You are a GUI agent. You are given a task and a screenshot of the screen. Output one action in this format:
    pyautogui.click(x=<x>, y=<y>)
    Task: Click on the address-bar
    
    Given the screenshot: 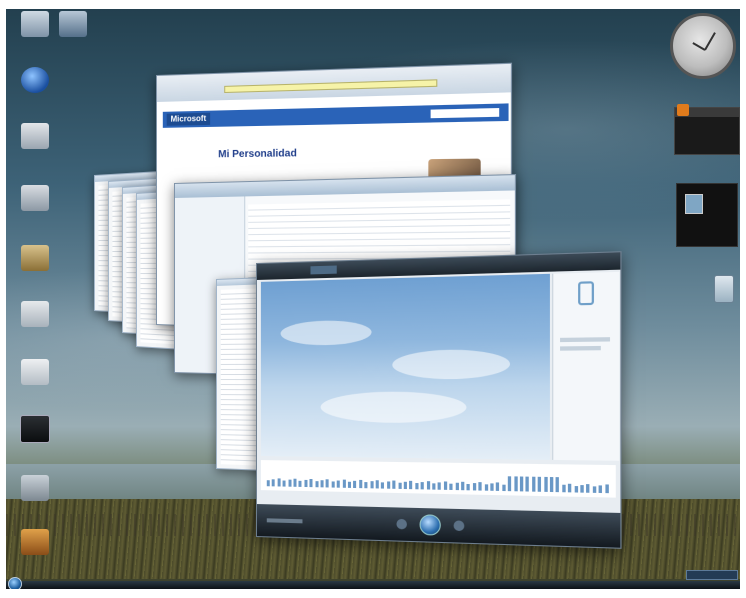 What is the action you would take?
    pyautogui.click(x=331, y=86)
    